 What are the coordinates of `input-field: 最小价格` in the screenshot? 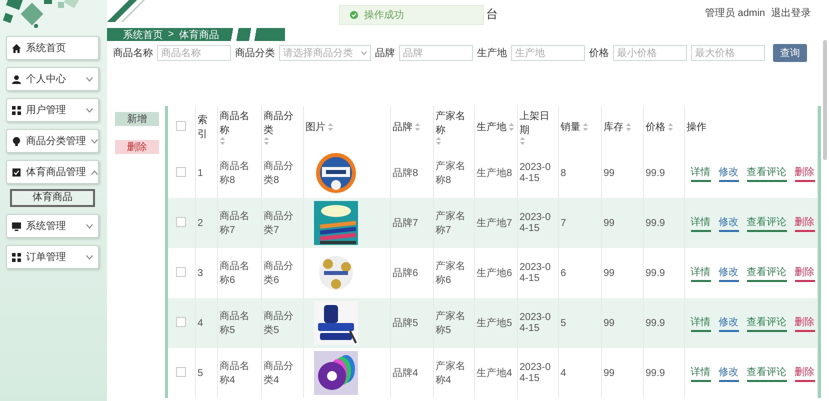 It's located at (650, 53).